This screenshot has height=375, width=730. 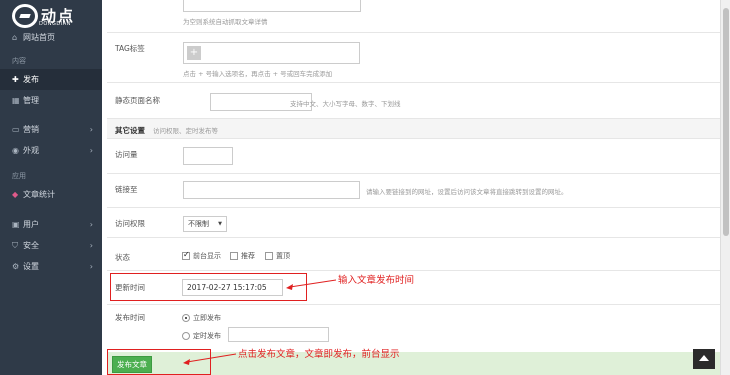 What do you see at coordinates (319, 354) in the screenshot?
I see `annotation-publish-note: 点击发布文章，文章即发布，前台显示` at bounding box center [319, 354].